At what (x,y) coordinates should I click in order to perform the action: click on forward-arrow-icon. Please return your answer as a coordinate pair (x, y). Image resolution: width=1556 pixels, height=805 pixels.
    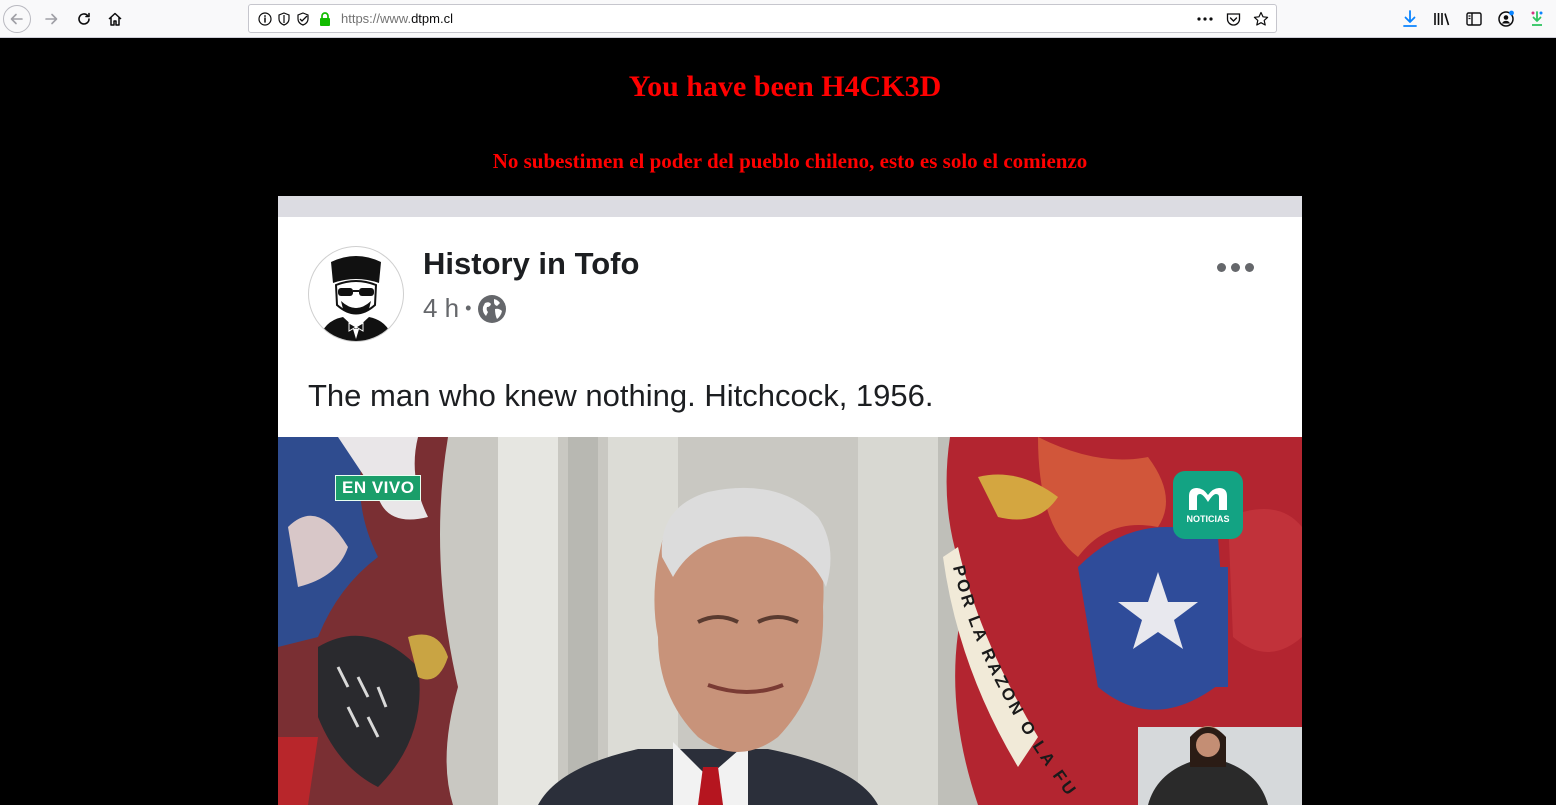
    Looking at the image, I should click on (51, 19).